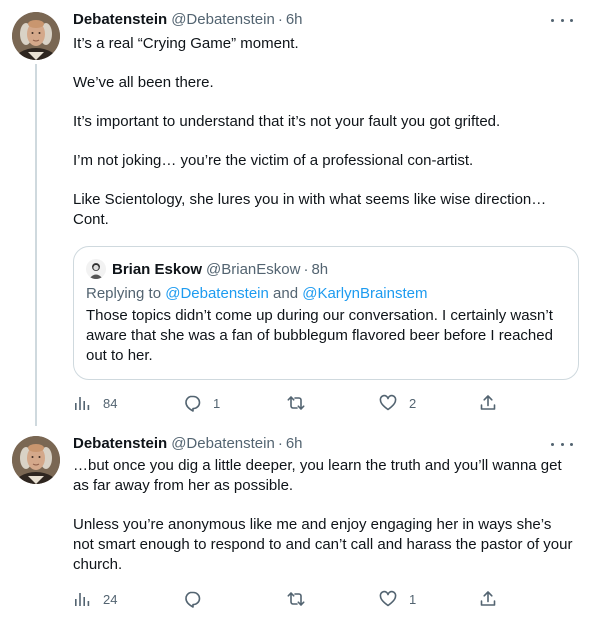 The width and height of the screenshot is (591, 618). What do you see at coordinates (91, 219) in the screenshot?
I see `tweet-paragraph: Cont.` at bounding box center [91, 219].